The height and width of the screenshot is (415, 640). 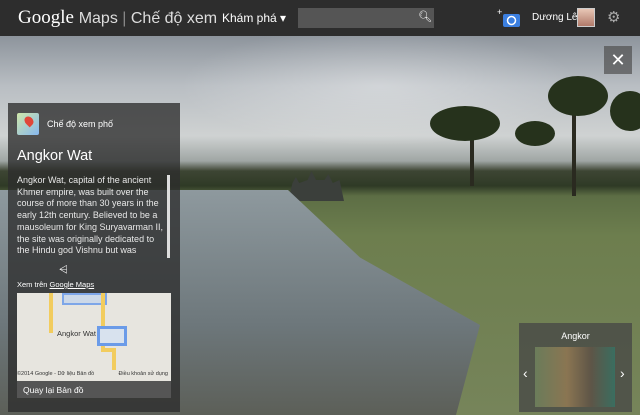 What do you see at coordinates (613, 17) in the screenshot?
I see `gear-icon: ⚙` at bounding box center [613, 17].